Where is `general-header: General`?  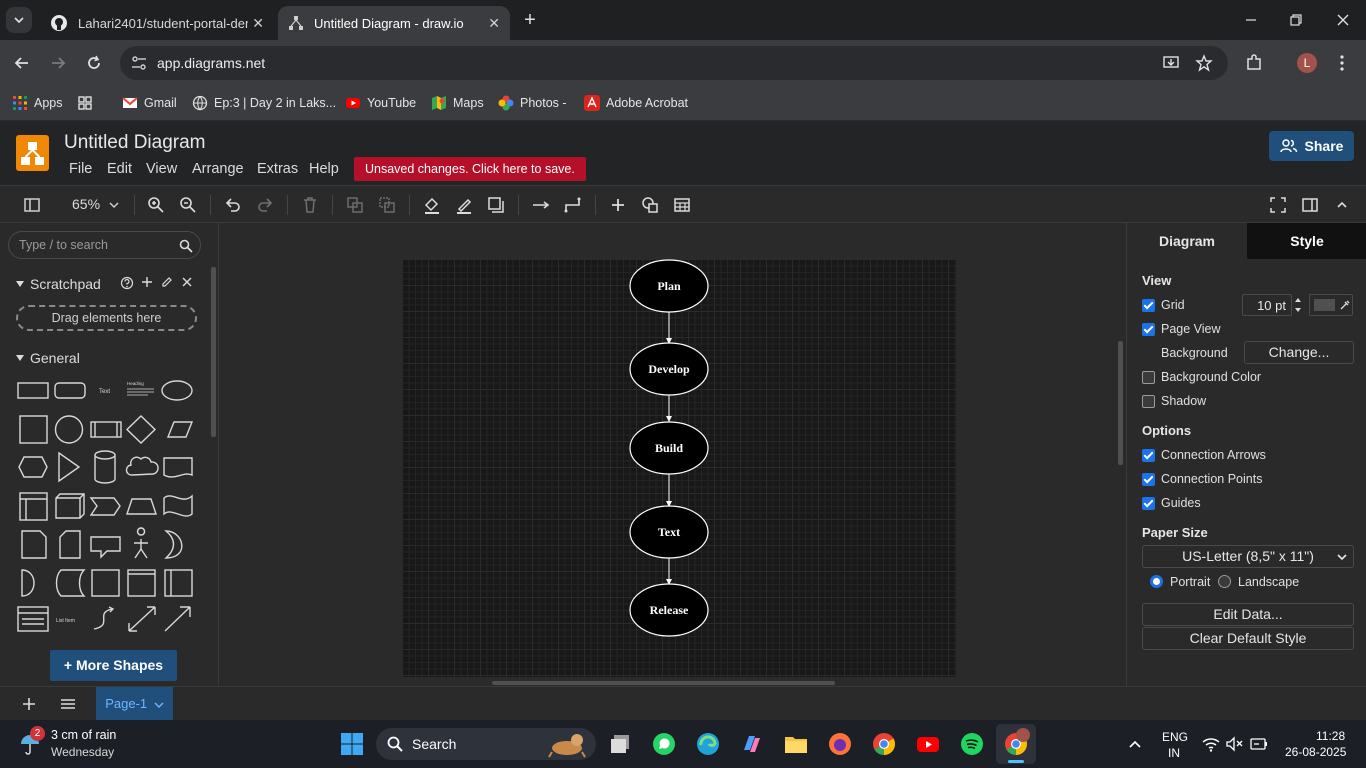
general-header: General is located at coordinates (55, 358).